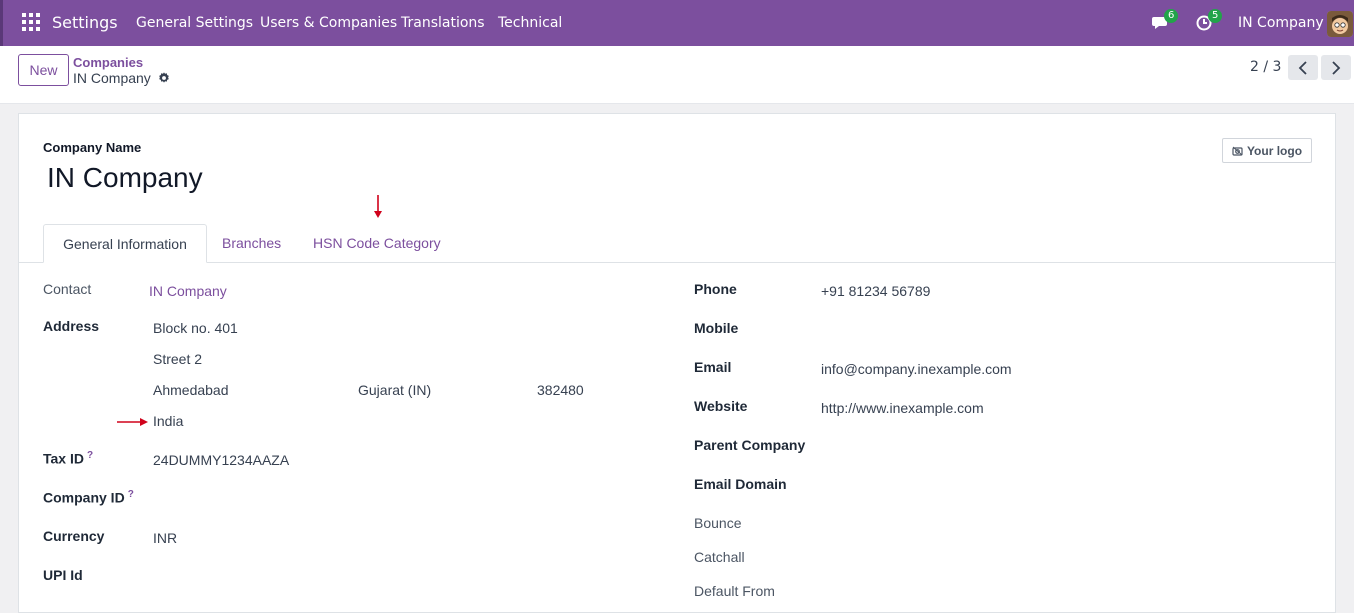 The image size is (1354, 613). I want to click on app-title: Settings, so click(85, 22).